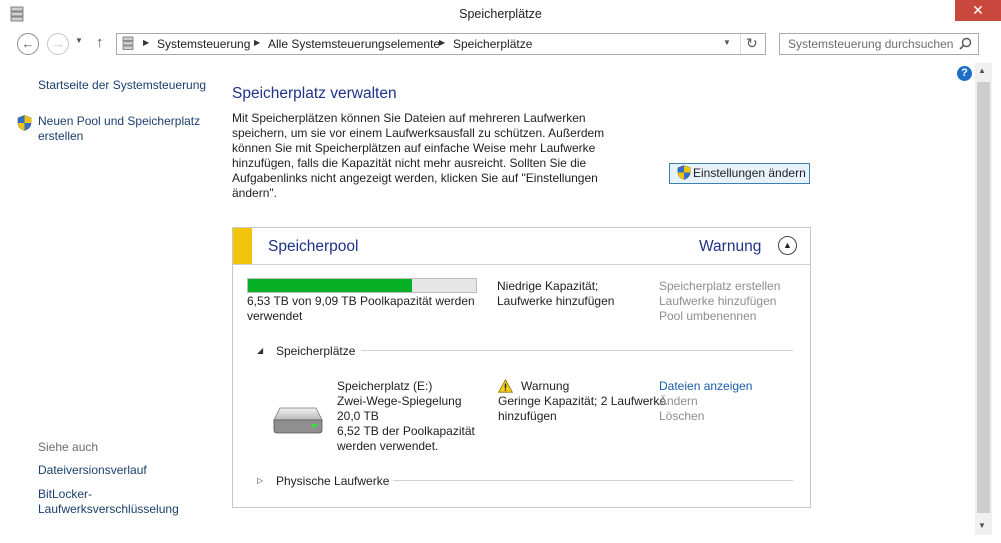  What do you see at coordinates (128, 43) in the screenshot?
I see `storage-spaces-location-icon` at bounding box center [128, 43].